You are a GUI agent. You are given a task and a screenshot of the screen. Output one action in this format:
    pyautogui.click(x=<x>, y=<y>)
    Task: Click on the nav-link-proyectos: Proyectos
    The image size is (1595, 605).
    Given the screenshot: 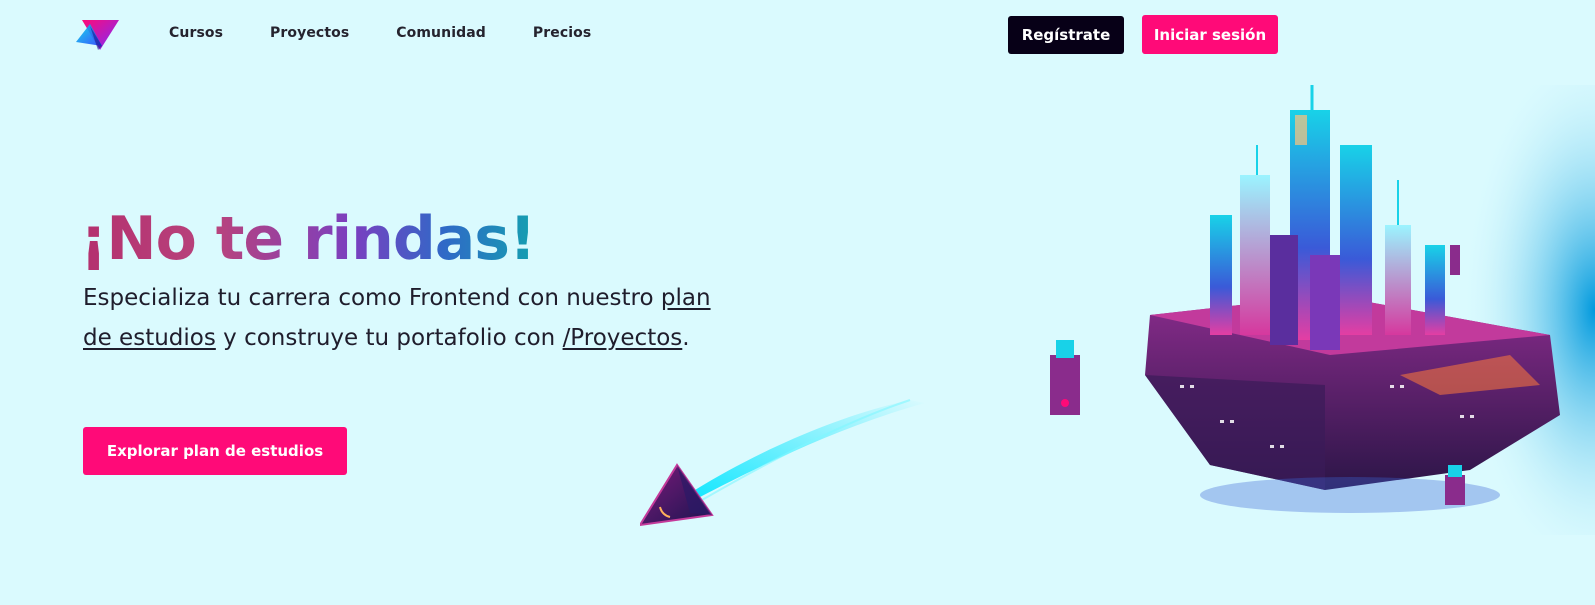 What is the action you would take?
    pyautogui.click(x=309, y=33)
    